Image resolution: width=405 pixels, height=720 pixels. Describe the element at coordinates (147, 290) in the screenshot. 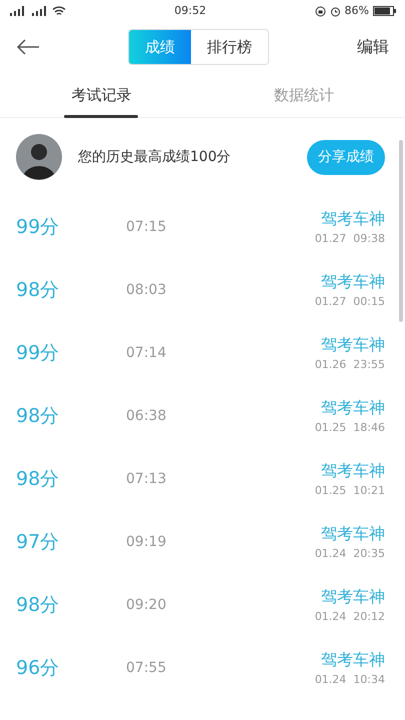

I see `duration-text: 08:03` at that location.